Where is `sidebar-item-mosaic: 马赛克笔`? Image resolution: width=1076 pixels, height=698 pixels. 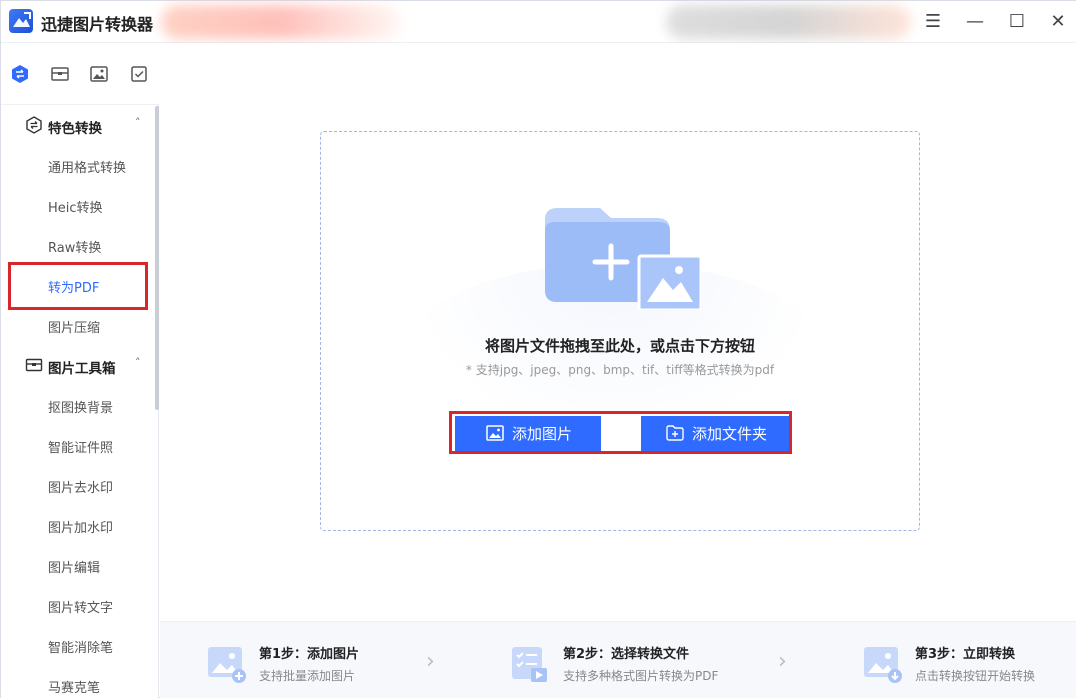 sidebar-item-mosaic: 马赛克笔 is located at coordinates (78, 681).